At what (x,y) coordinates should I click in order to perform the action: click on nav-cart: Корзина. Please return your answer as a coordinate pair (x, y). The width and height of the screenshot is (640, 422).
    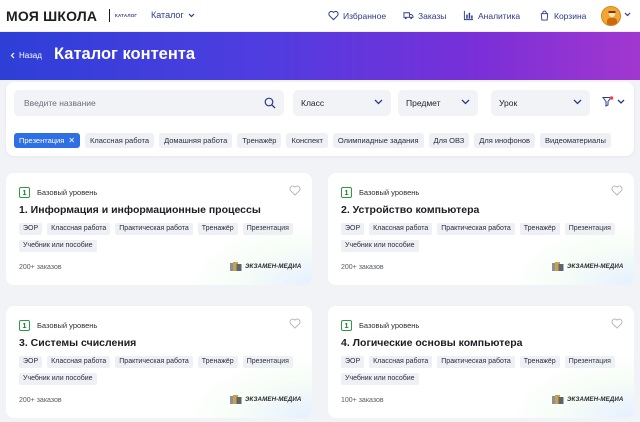
    Looking at the image, I should click on (562, 15).